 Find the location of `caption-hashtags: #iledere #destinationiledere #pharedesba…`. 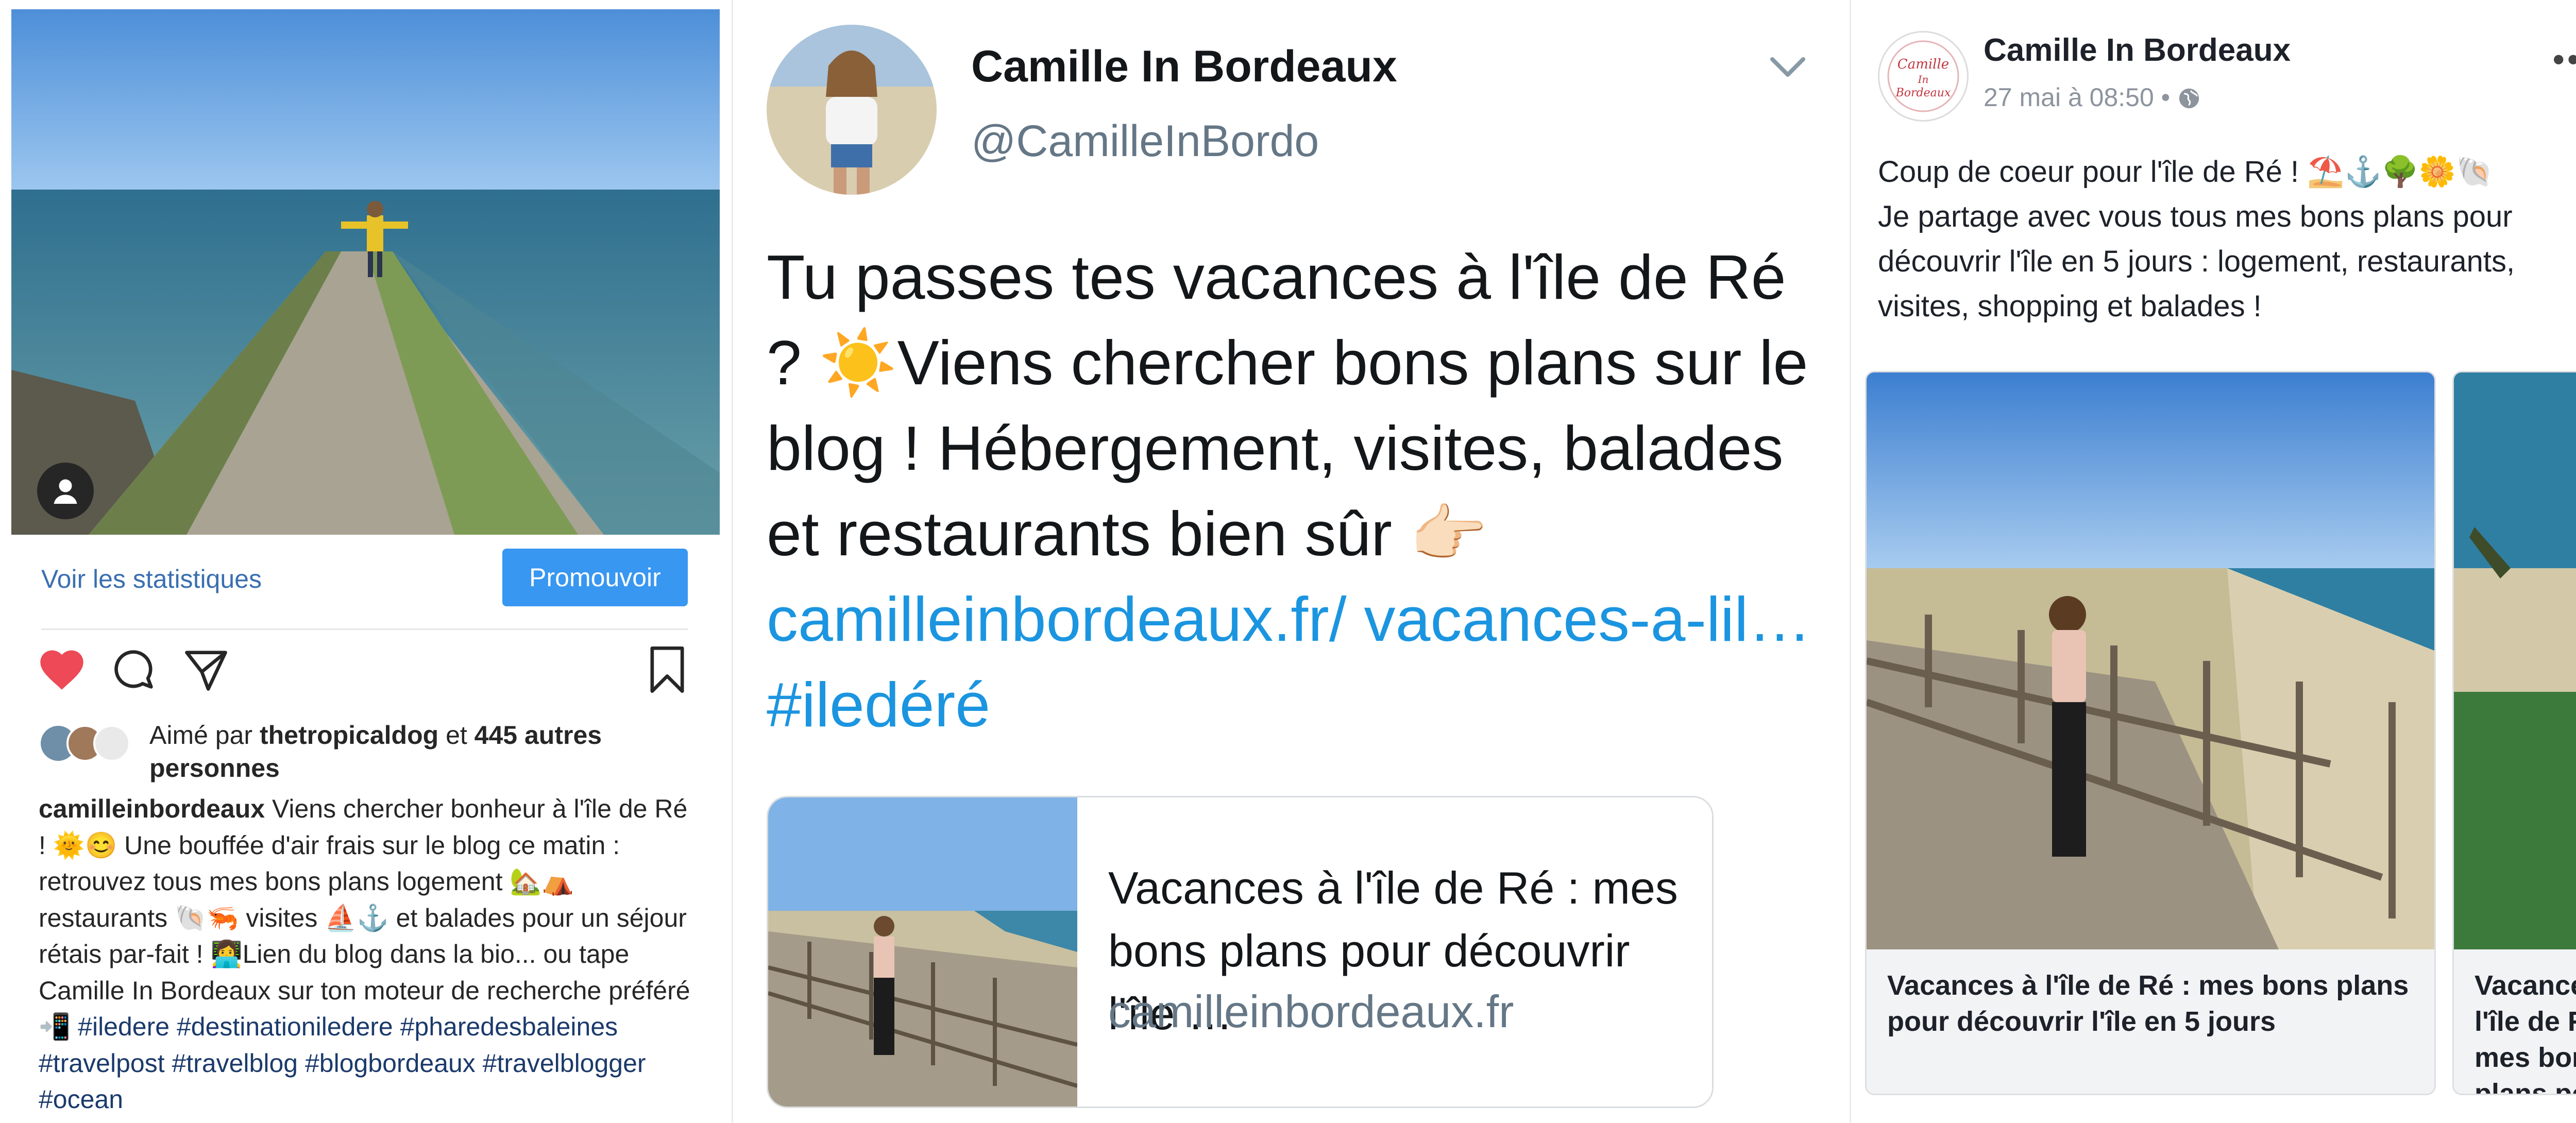

caption-hashtags: #iledere #destinationiledere #pharedesba… is located at coordinates (343, 1063).